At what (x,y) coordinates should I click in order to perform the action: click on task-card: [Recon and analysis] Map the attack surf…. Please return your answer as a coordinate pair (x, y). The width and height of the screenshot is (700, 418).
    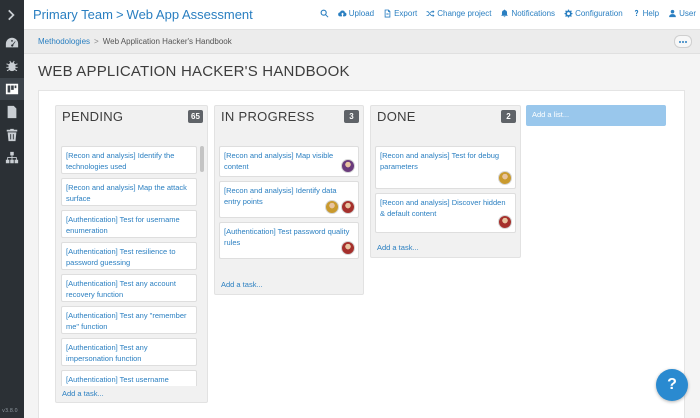
    Looking at the image, I should click on (129, 192).